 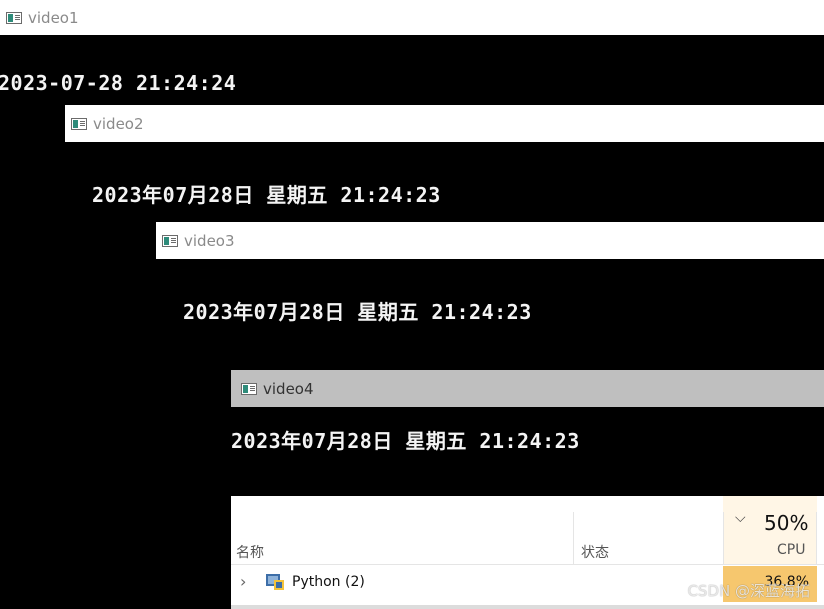 I want to click on titlebar-video4: video4, so click(x=527, y=388).